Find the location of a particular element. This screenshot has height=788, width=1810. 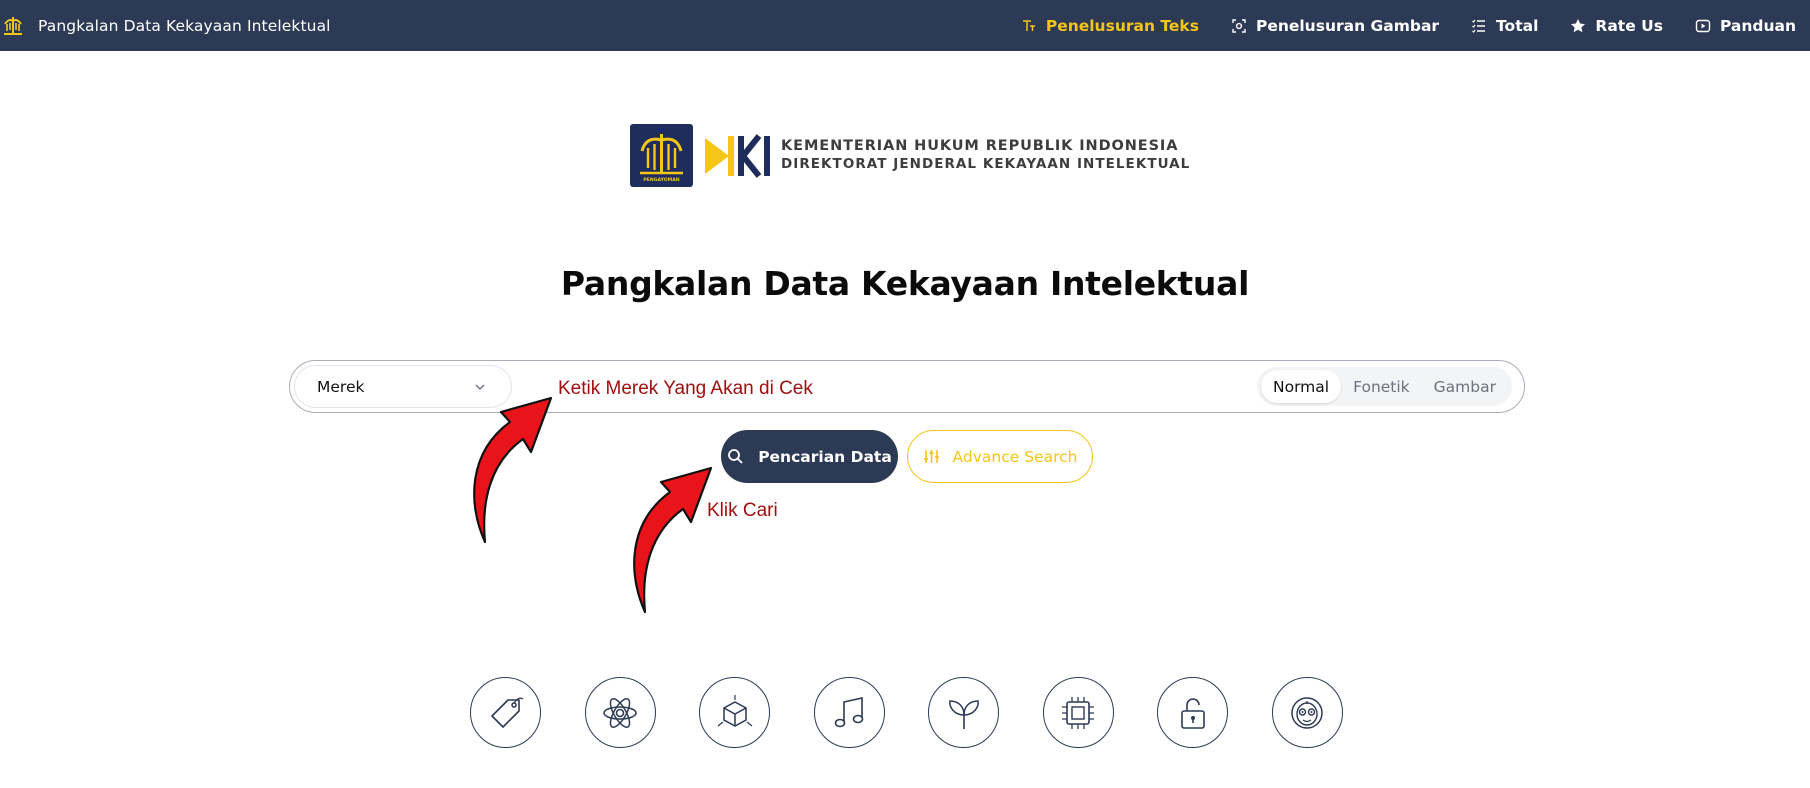

ip-category-icons is located at coordinates (928, 712).